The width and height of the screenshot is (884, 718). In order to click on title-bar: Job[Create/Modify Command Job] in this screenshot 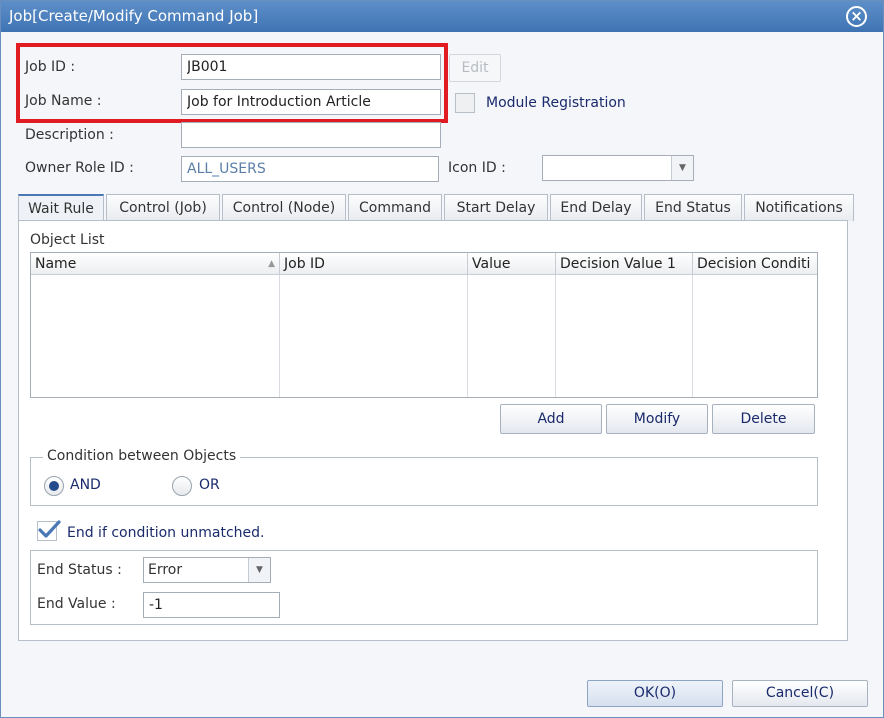, I will do `click(442, 16)`.